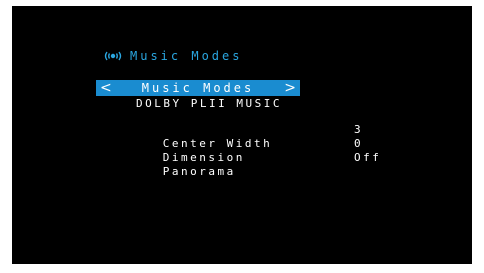  I want to click on setting-value: 3, so click(359, 129).